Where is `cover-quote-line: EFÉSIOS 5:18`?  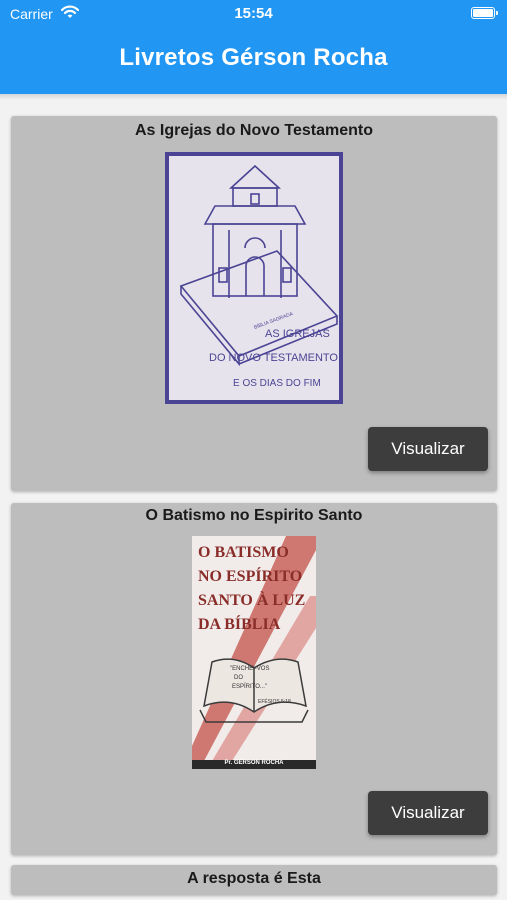
cover-quote-line: EFÉSIOS 5:18 is located at coordinates (274, 702).